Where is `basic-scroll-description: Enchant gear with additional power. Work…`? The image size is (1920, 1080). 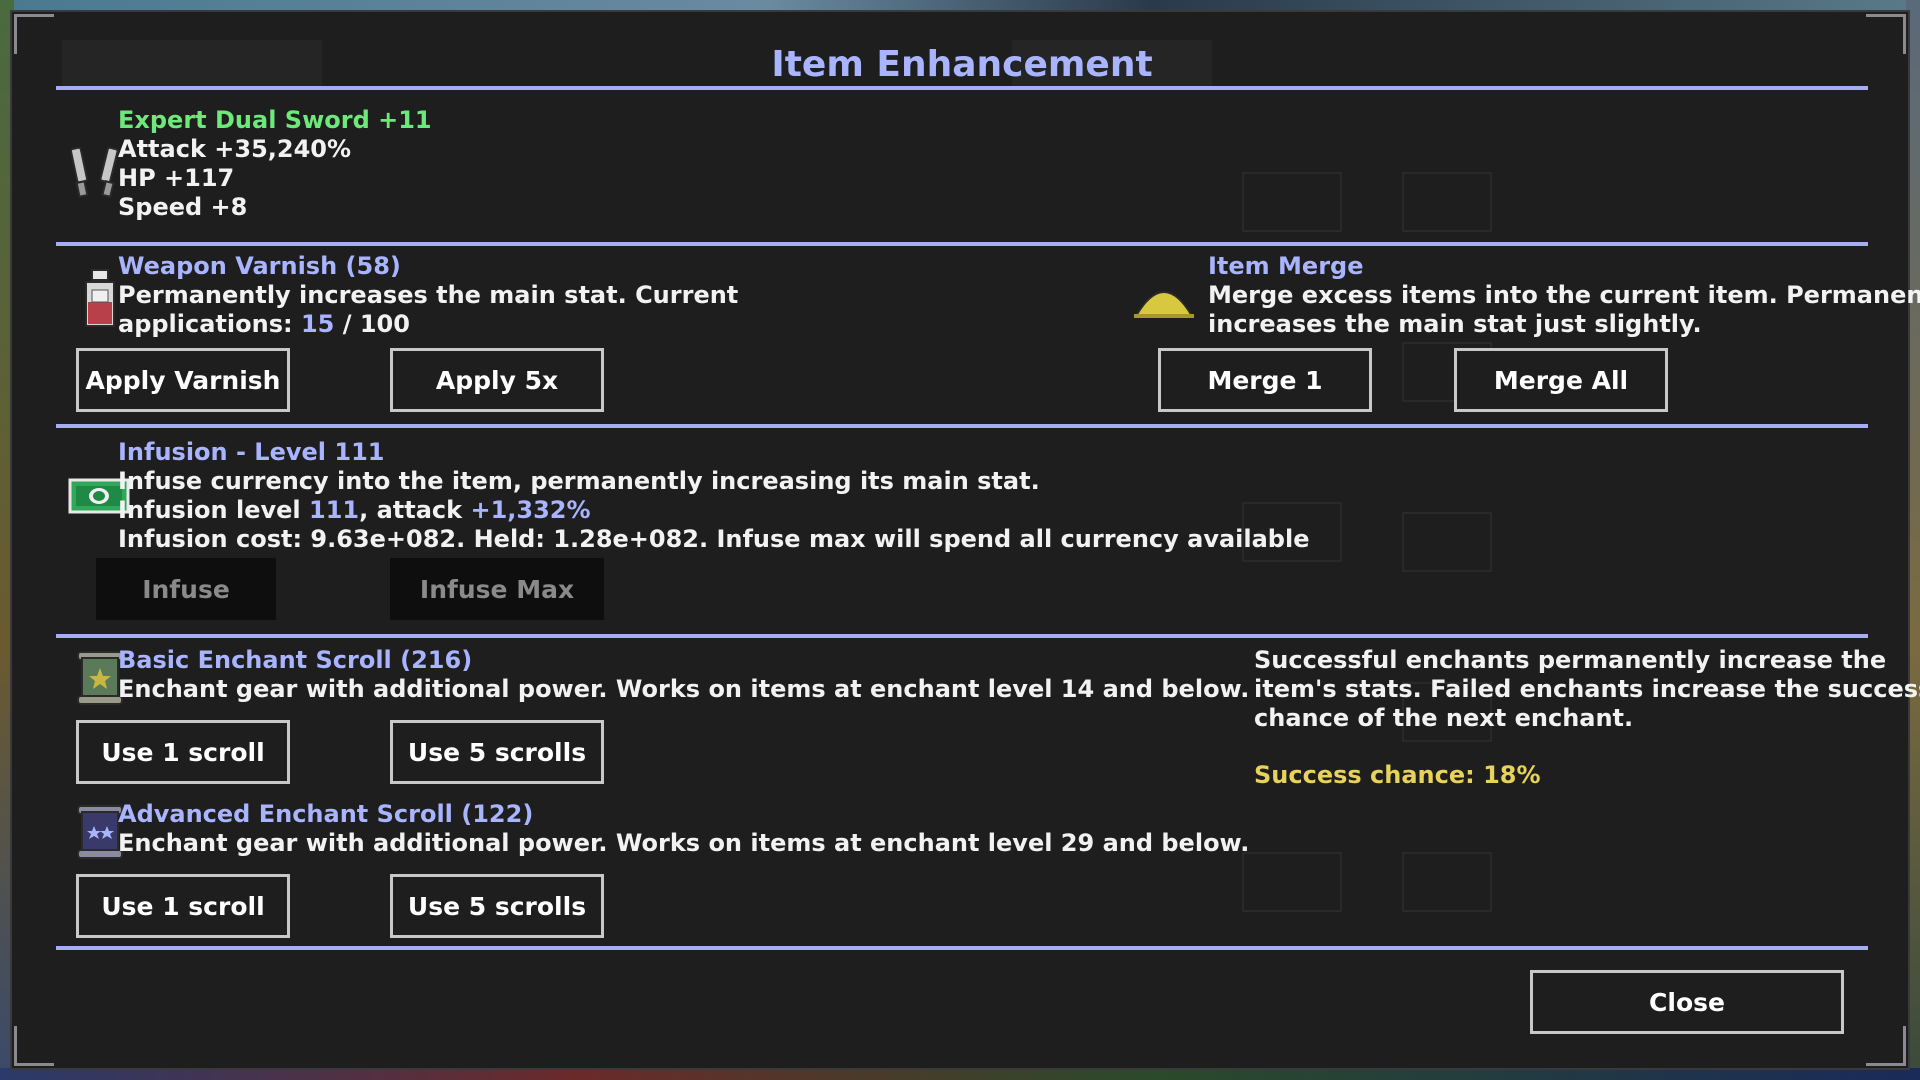
basic-scroll-description: Enchant gear with additional power. Work… is located at coordinates (684, 689).